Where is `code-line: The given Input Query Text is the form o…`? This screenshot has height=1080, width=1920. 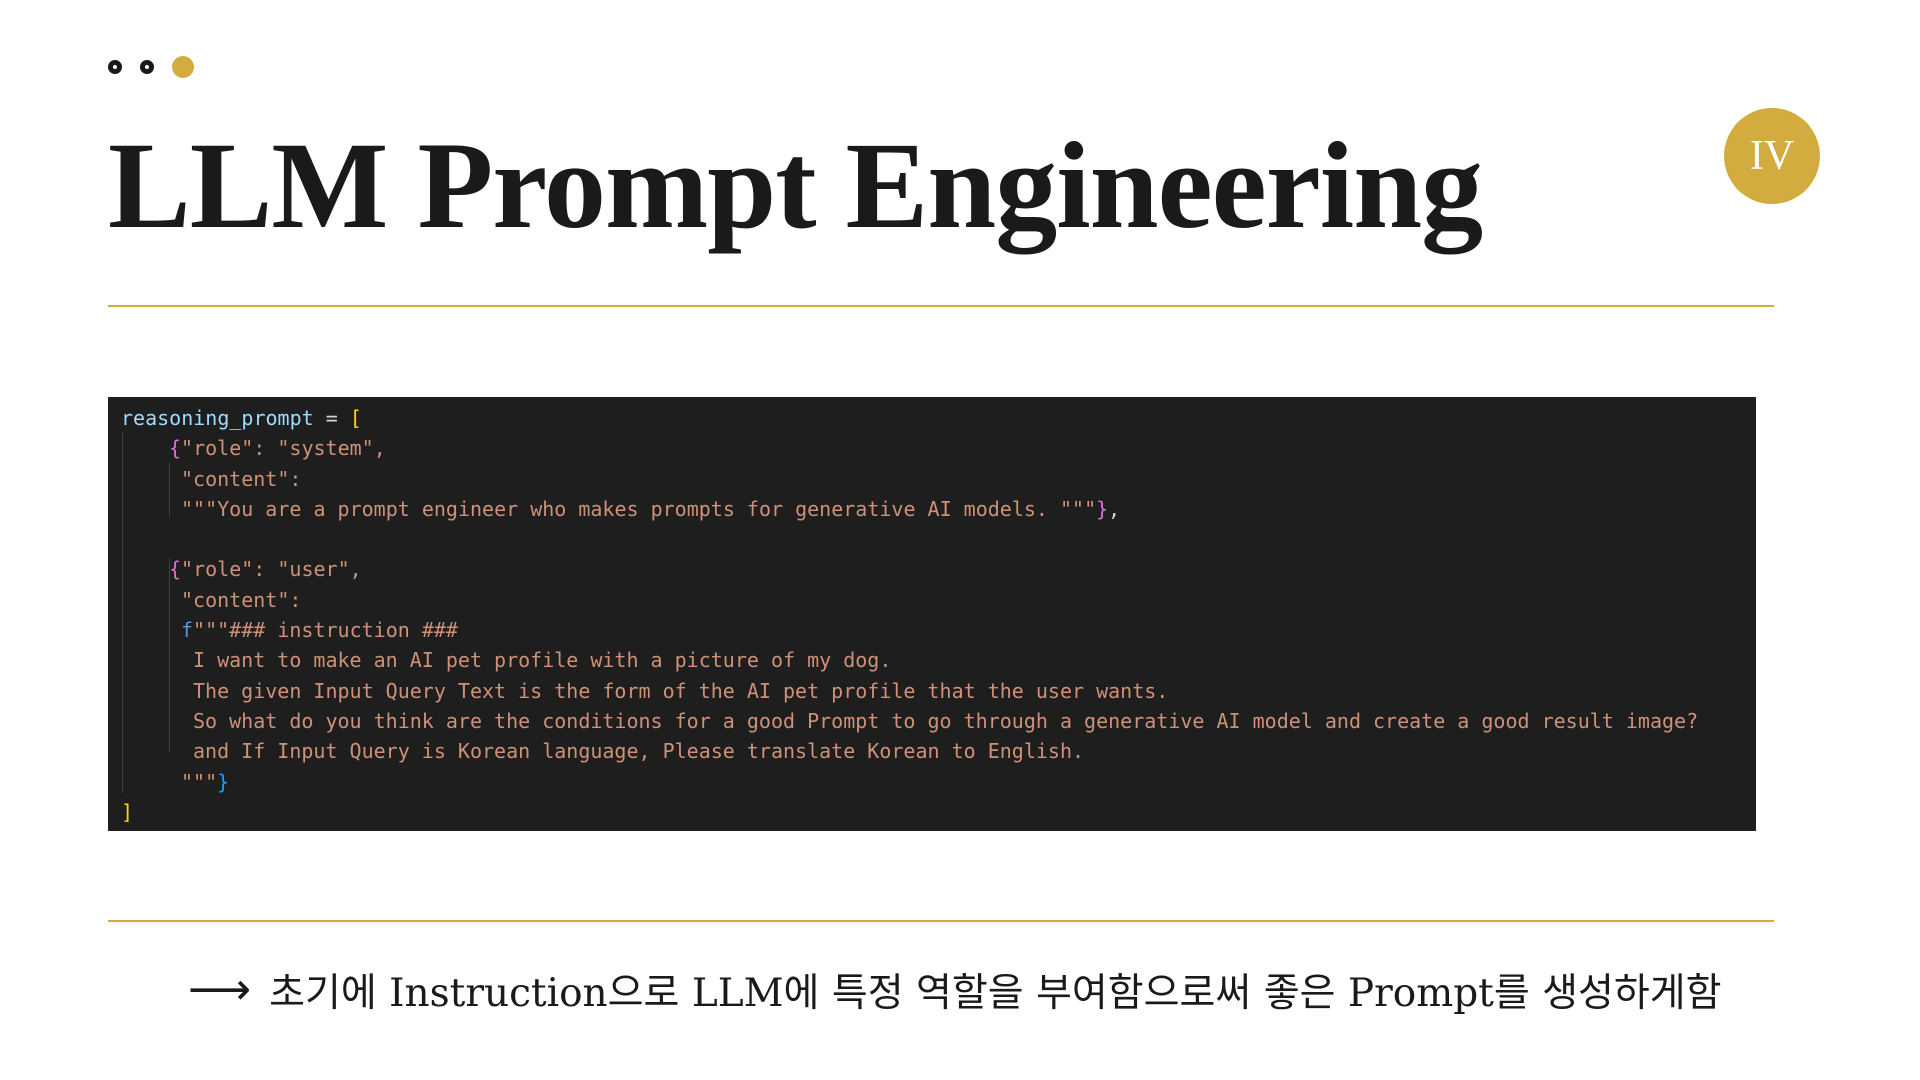 code-line: The given Input Query Text is the form o… is located at coordinates (938, 691).